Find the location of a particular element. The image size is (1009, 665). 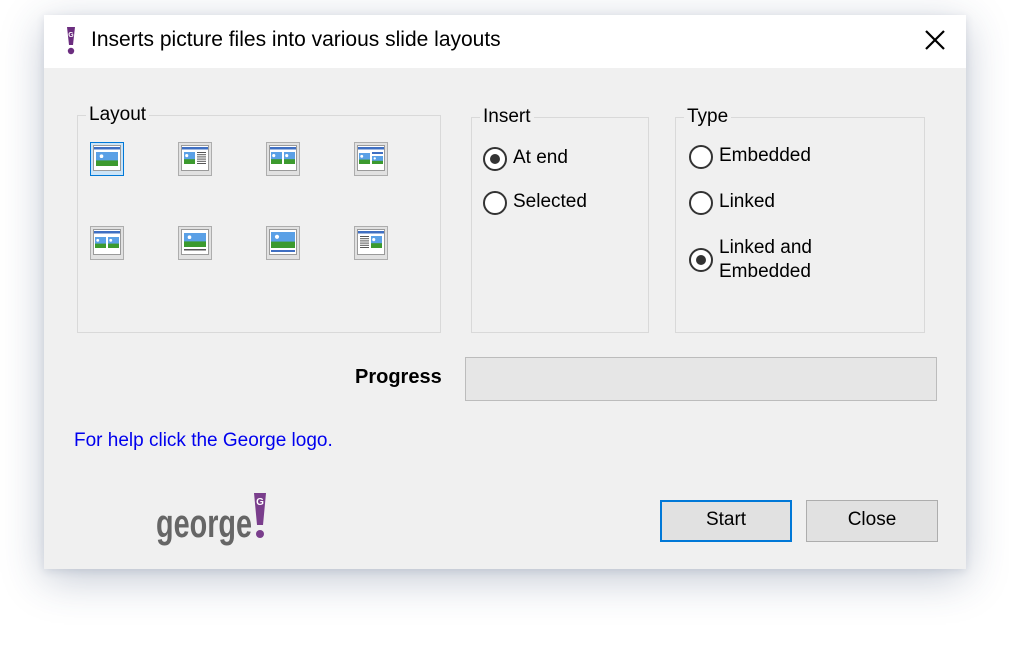

radio-embedded-circle is located at coordinates (701, 157).